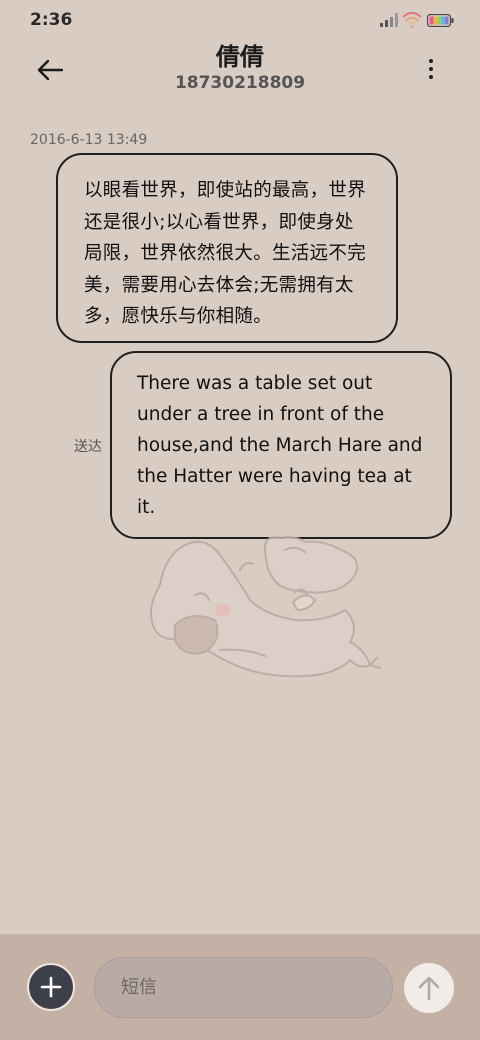  I want to click on back-button, so click(50, 70).